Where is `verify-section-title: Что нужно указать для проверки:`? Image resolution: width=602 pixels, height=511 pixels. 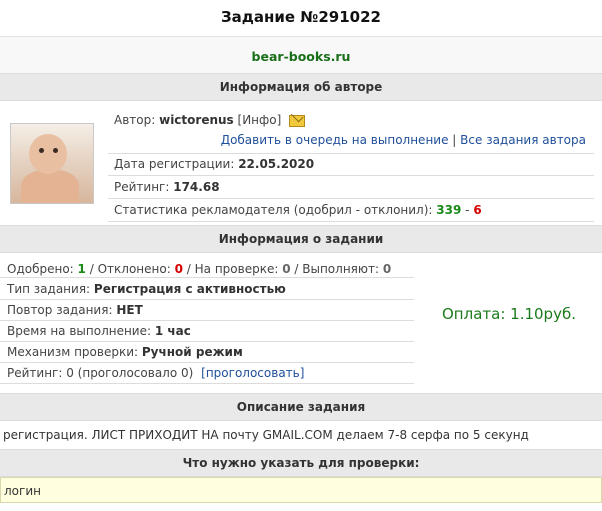
verify-section-title: Что нужно указать для проверки: is located at coordinates (301, 463).